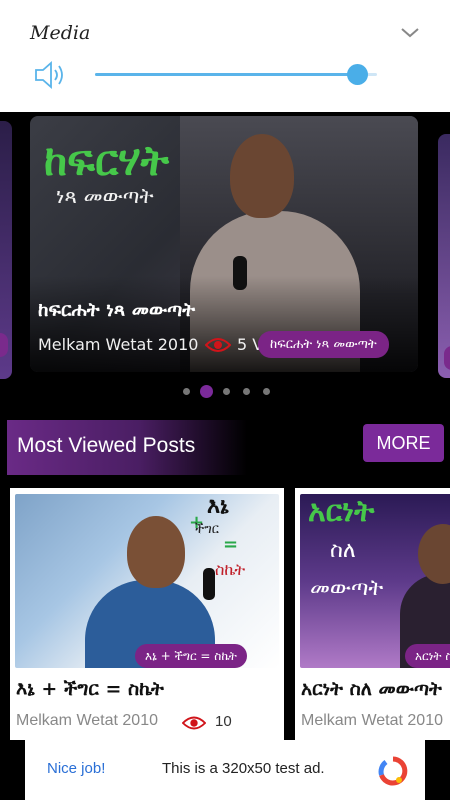  Describe the element at coordinates (209, 584) in the screenshot. I see `thumbnail-microphone` at that location.